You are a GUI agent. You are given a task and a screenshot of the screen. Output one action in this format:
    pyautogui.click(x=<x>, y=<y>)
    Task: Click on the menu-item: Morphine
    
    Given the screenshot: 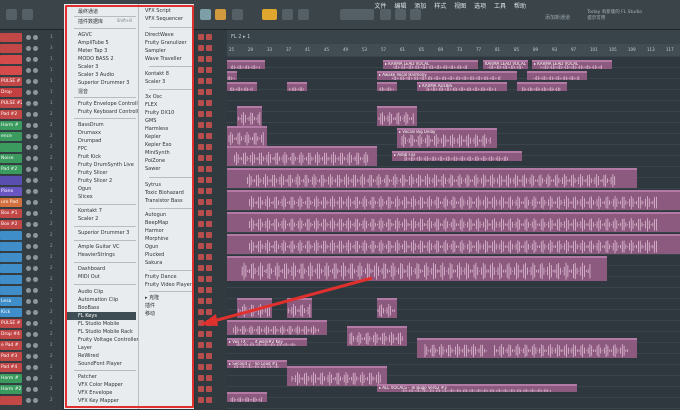 What is the action you would take?
    pyautogui.click(x=156, y=239)
    